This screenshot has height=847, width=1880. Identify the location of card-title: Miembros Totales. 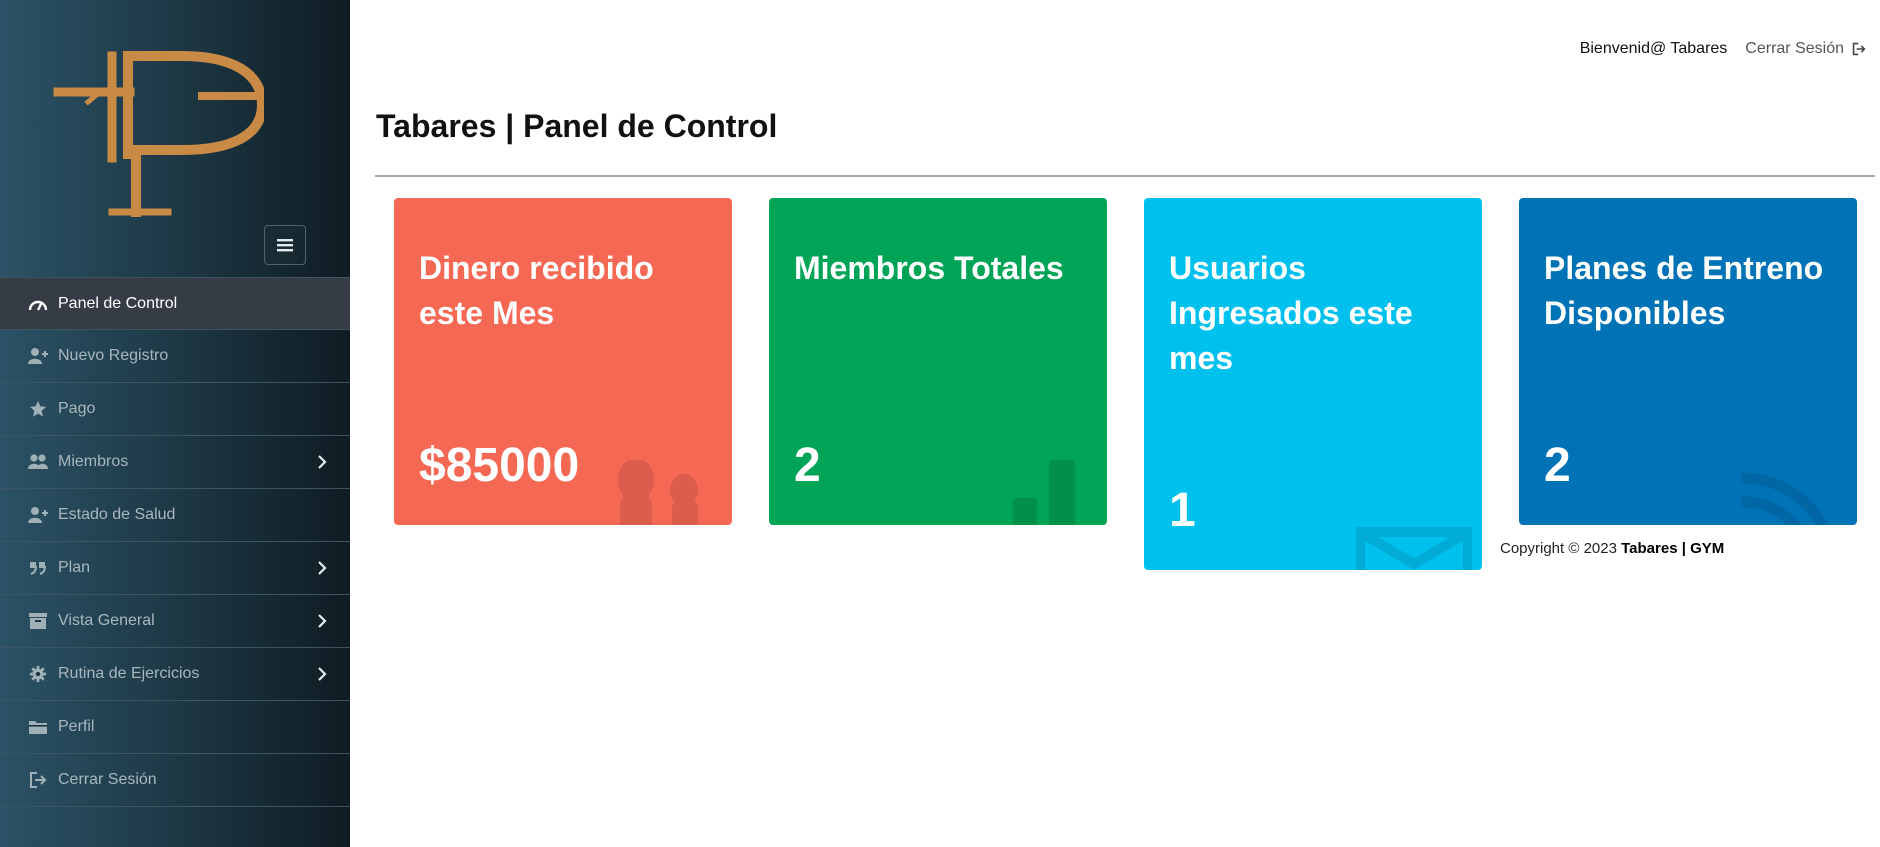
(929, 268).